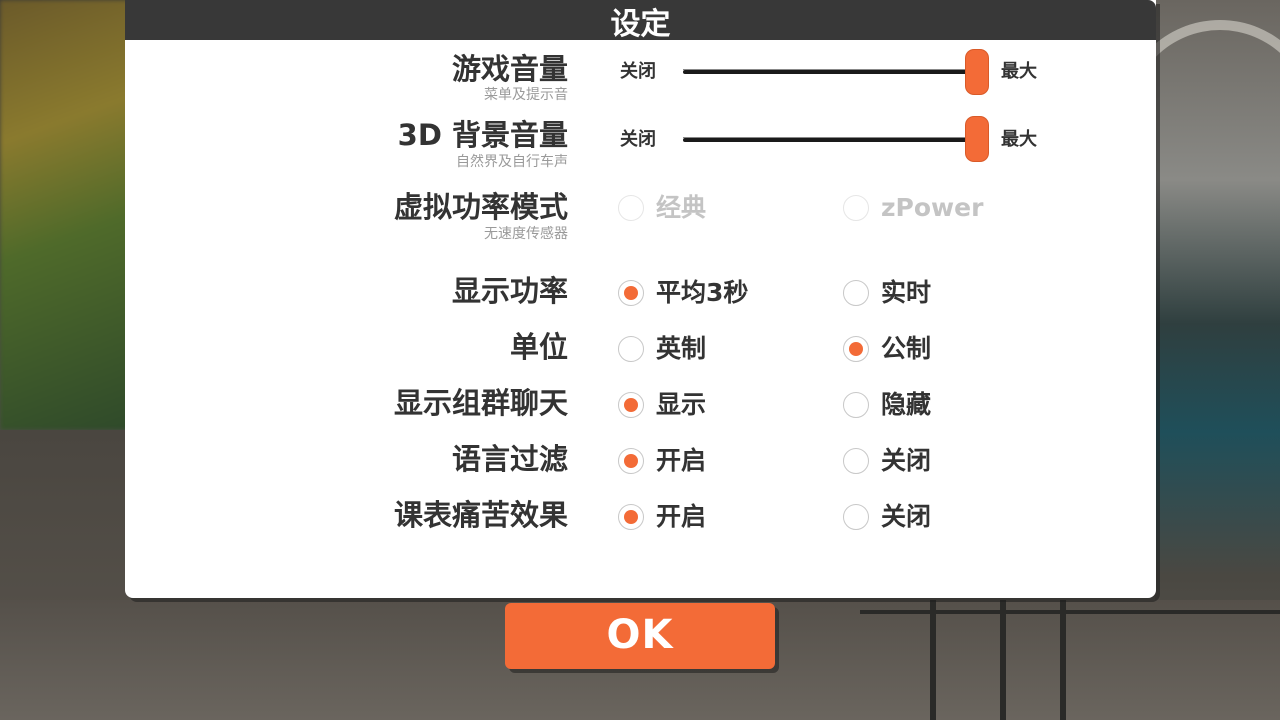 The image size is (1280, 720). Describe the element at coordinates (1019, 139) in the screenshot. I see `bg-volume-max-label: 最大` at that location.